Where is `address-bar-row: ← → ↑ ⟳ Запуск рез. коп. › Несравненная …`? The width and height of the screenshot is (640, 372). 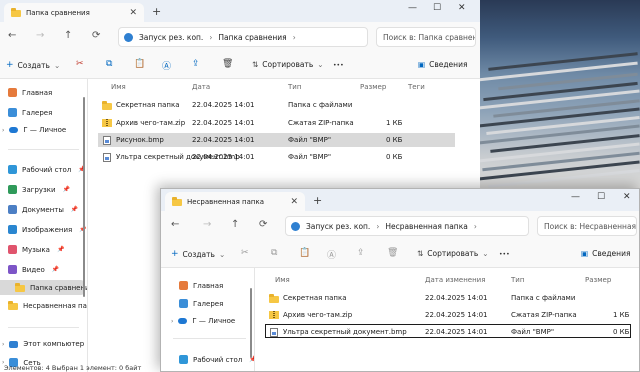
address-bar-row: ← → ↑ ⟳ Запуск рез. коп. › Несравненная … is located at coordinates (400, 226).